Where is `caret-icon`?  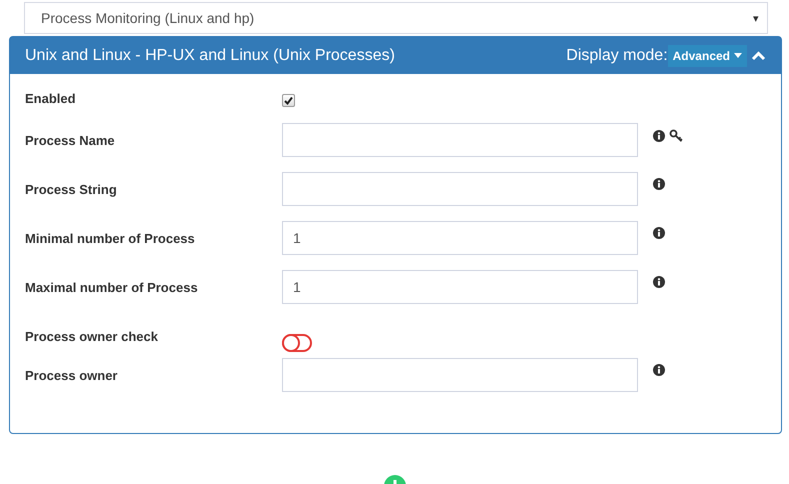
caret-icon is located at coordinates (738, 55).